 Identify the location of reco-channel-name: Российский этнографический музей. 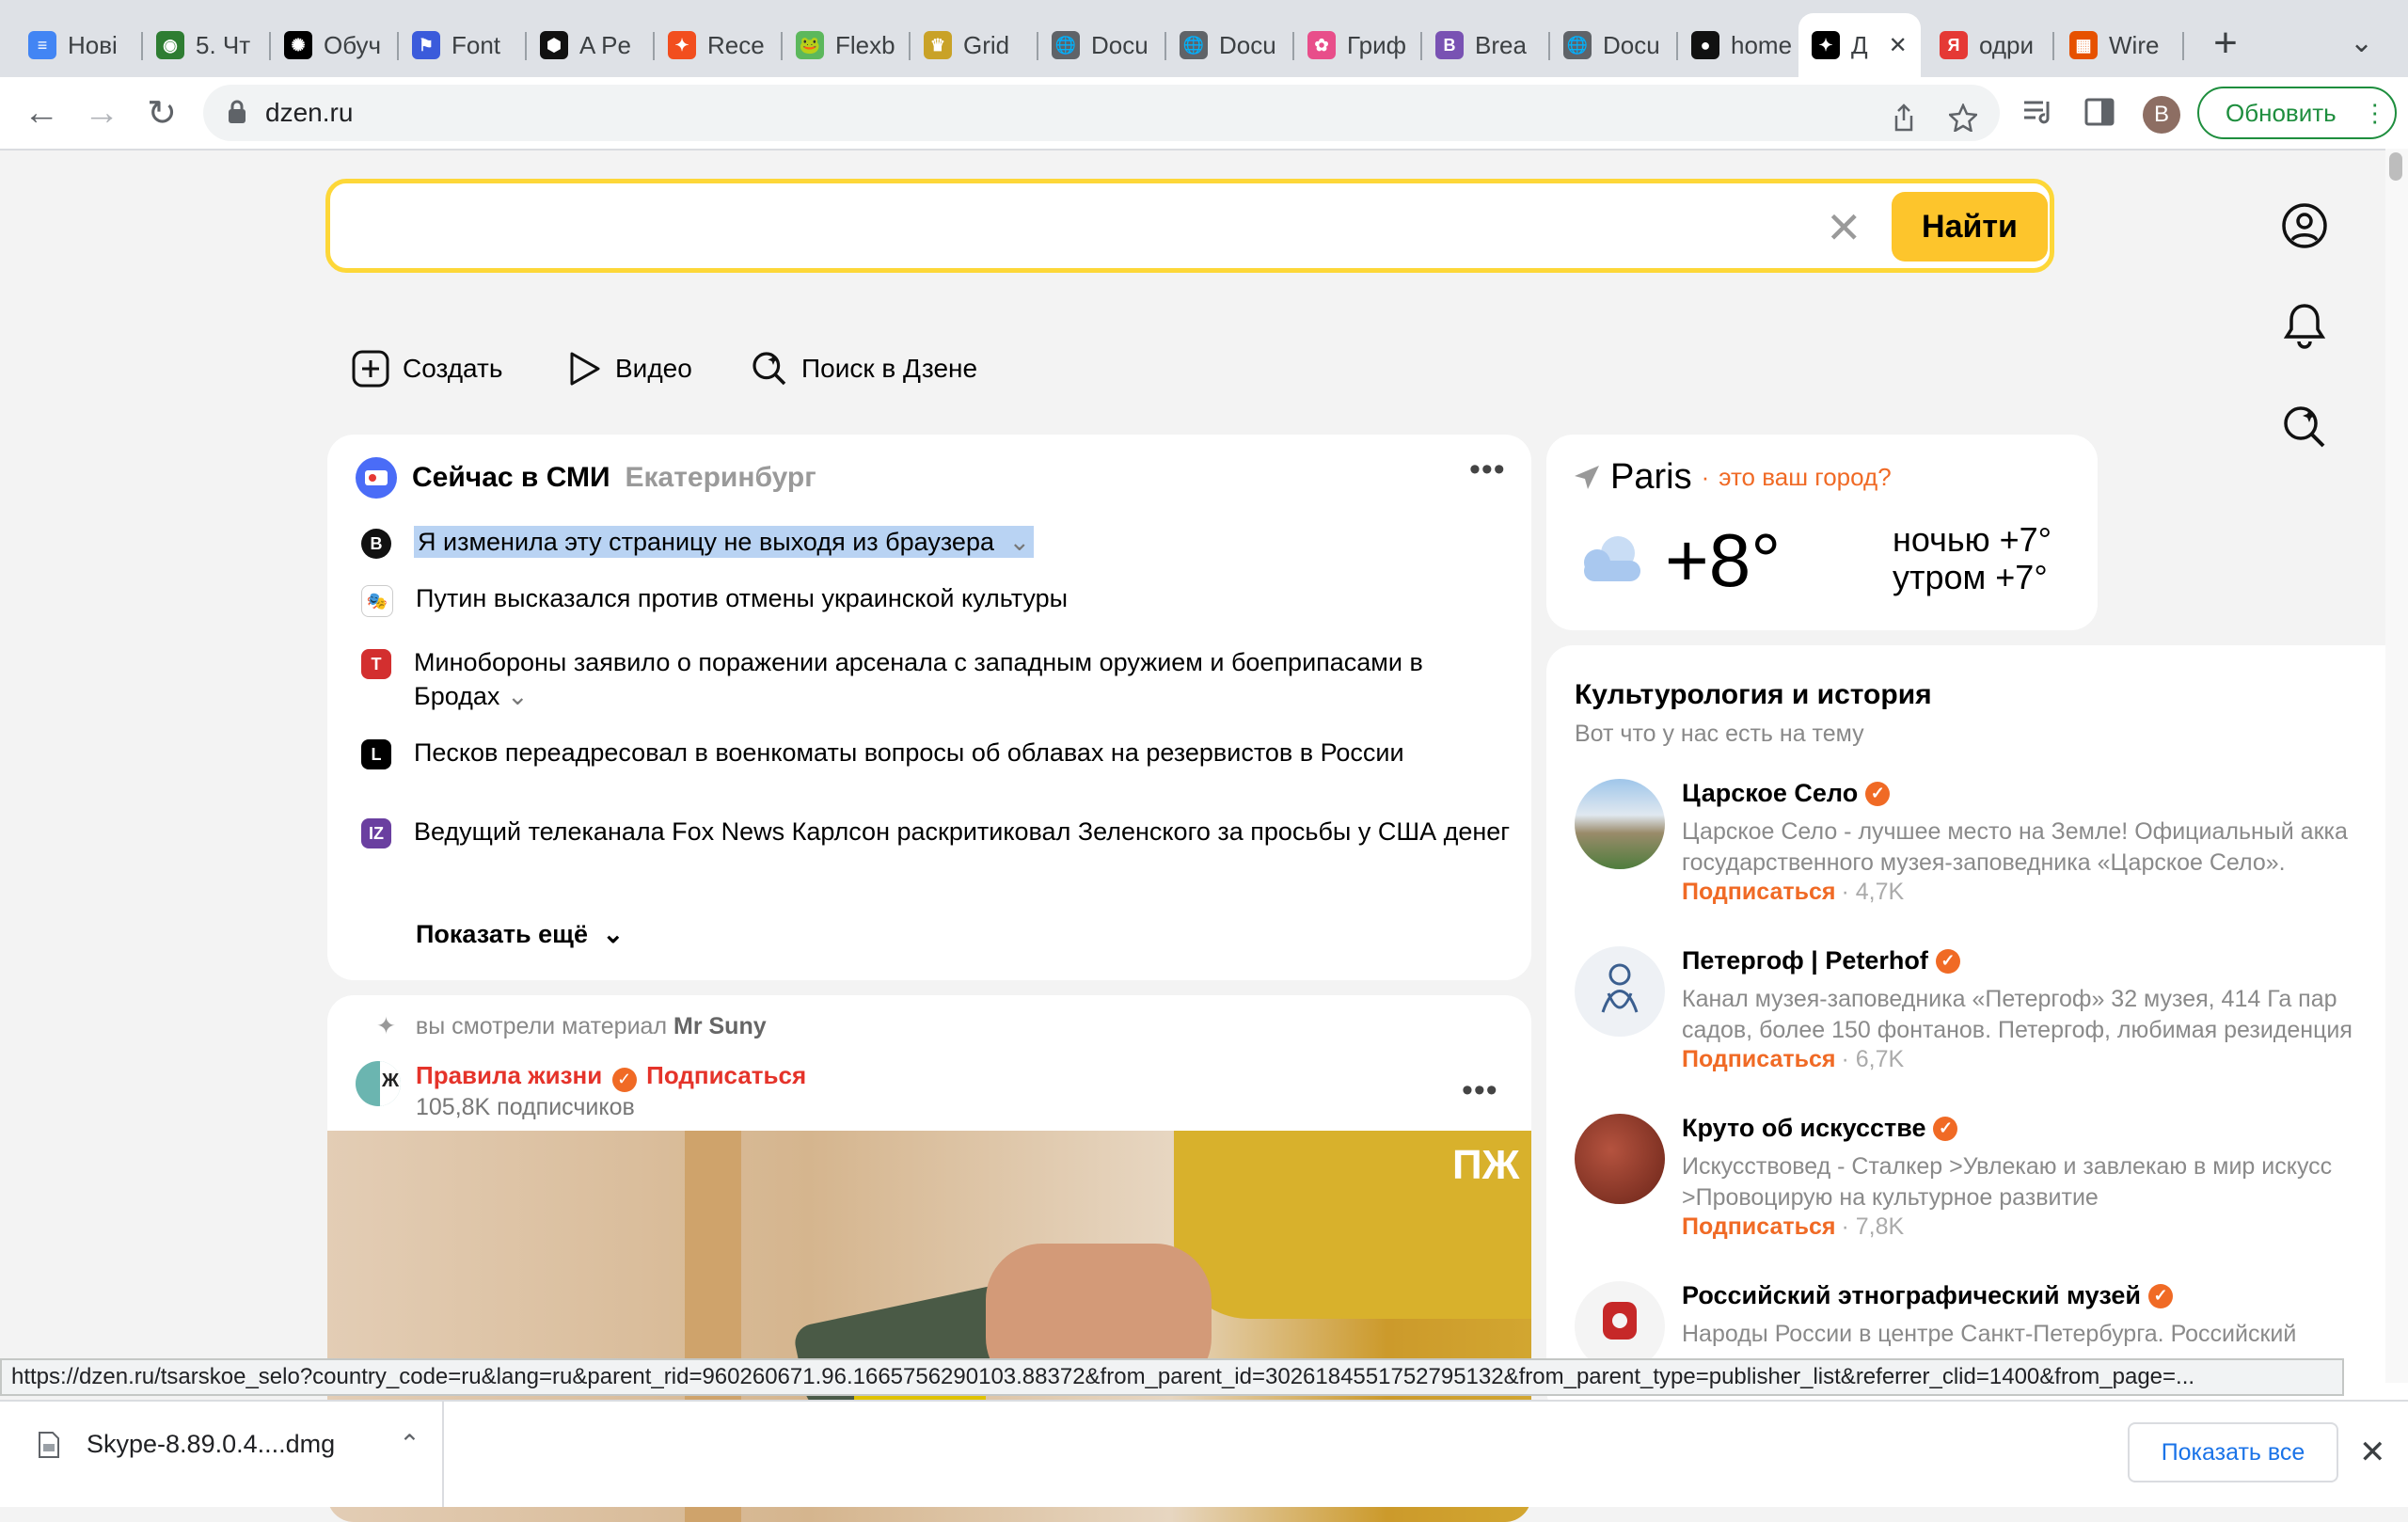
(1912, 1296).